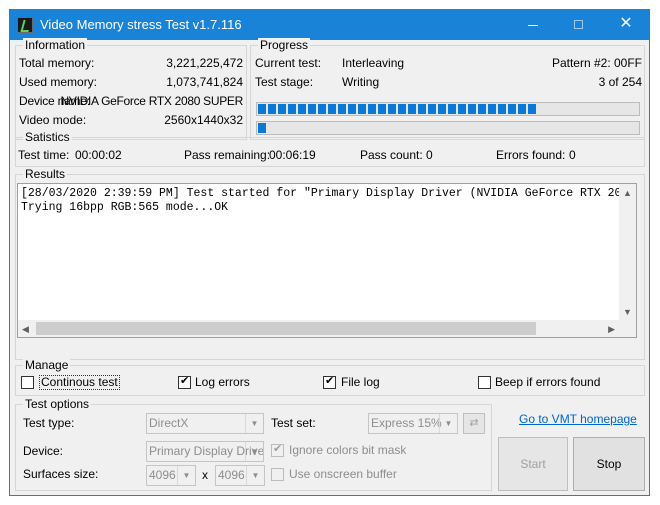 Image resolution: width=660 pixels, height=505 pixels. I want to click on close-button: ✕, so click(626, 25).